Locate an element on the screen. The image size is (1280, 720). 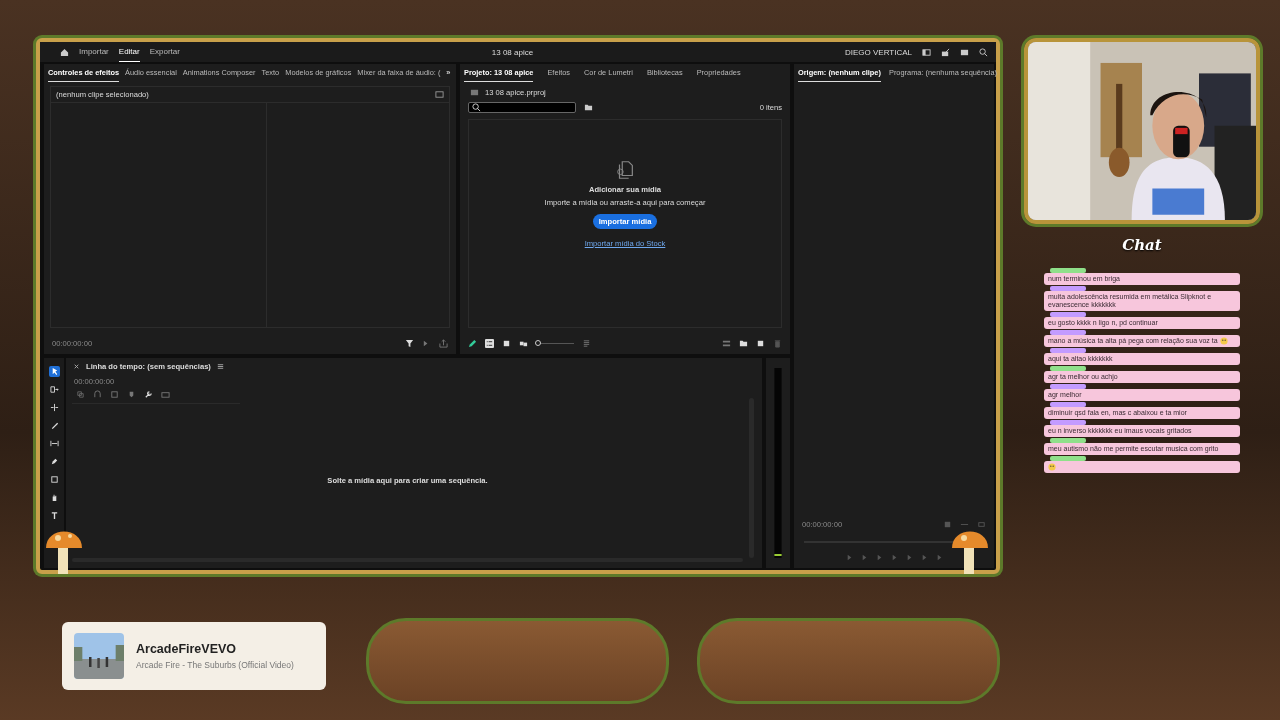
workspace-tab: Exportar is located at coordinates (164, 52).